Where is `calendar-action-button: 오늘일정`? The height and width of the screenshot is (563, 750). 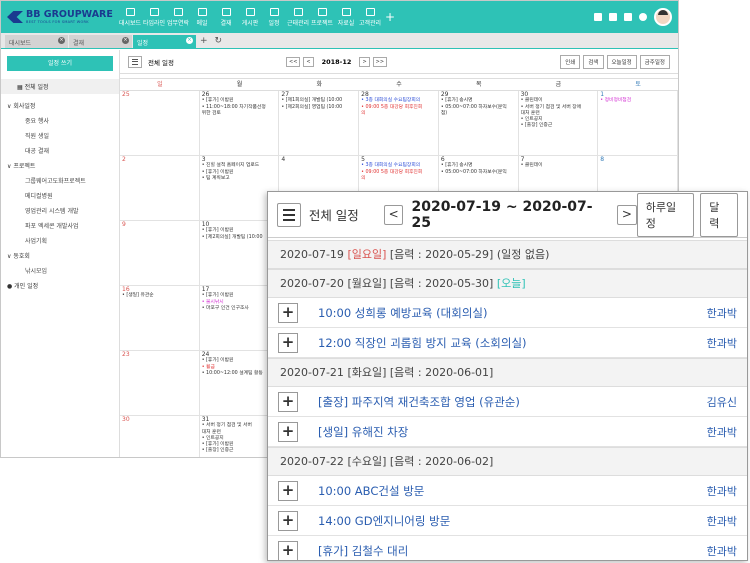
calendar-action-button: 오늘일정 is located at coordinates (621, 61).